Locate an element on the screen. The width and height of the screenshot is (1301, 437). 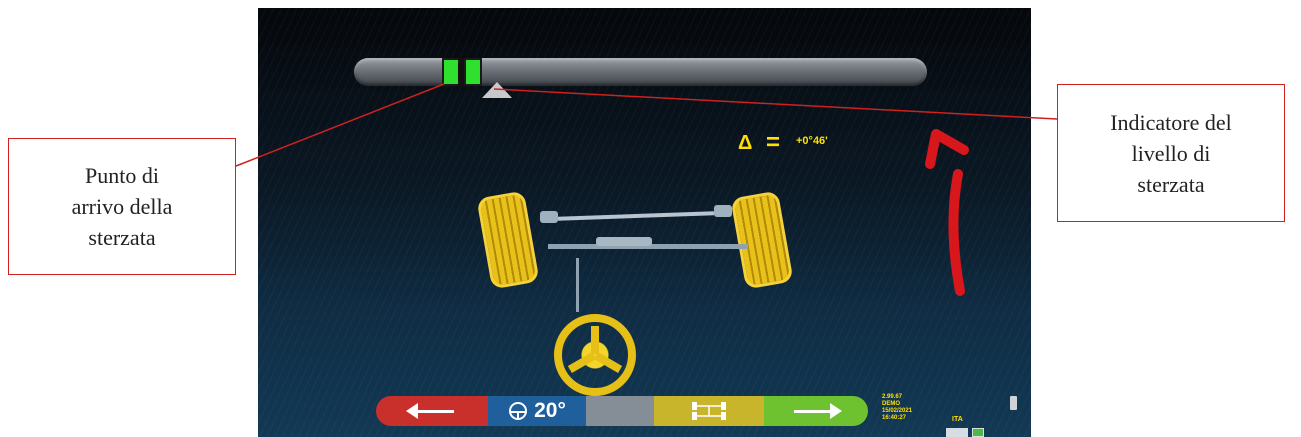
right-callout-line is located at coordinates (775, 104).